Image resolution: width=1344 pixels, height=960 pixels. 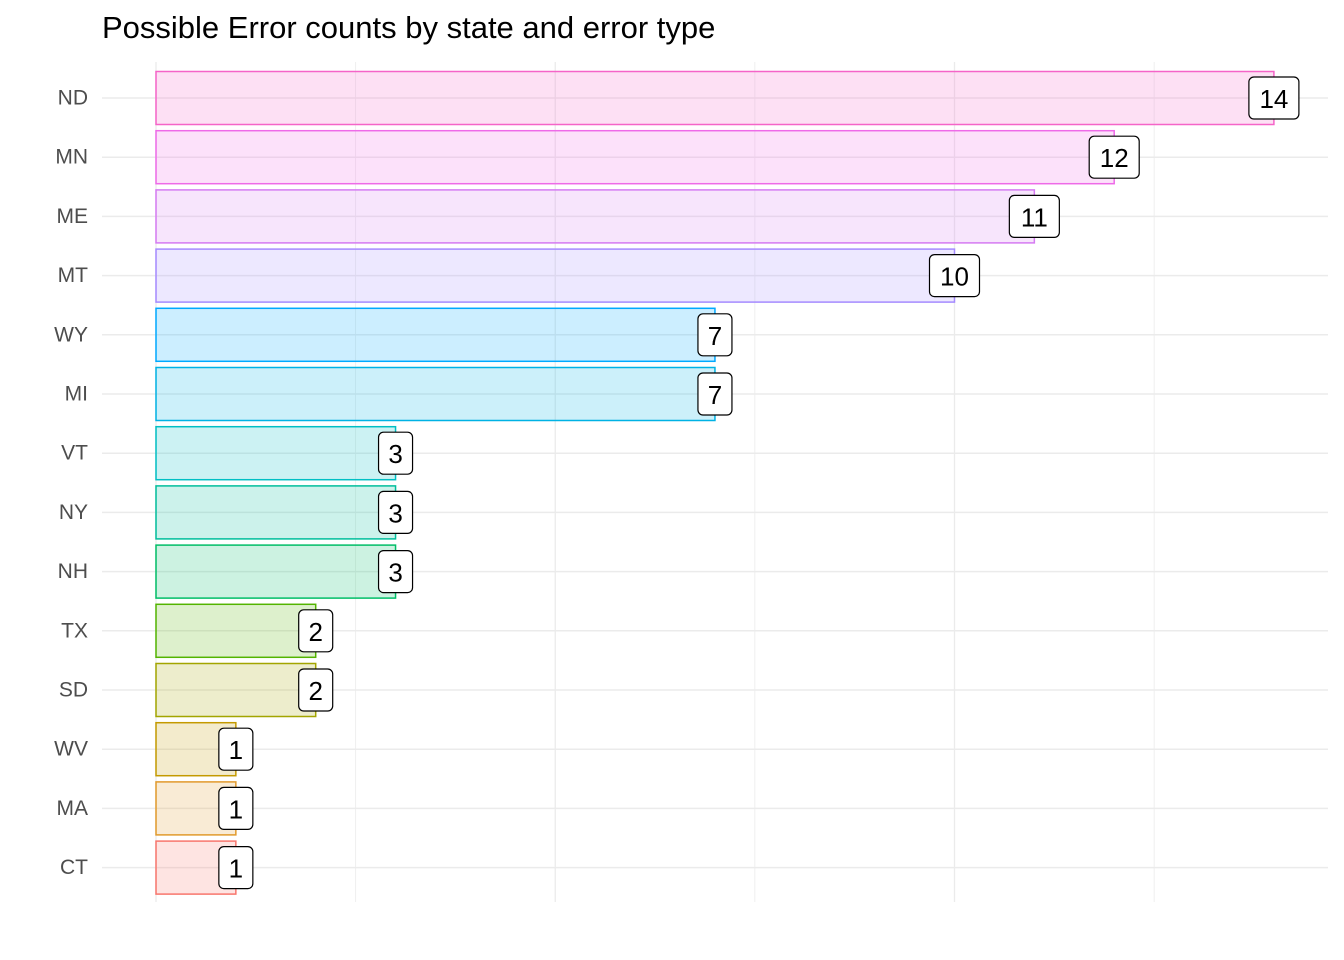 I want to click on category-tick-label: NH, so click(x=73, y=571).